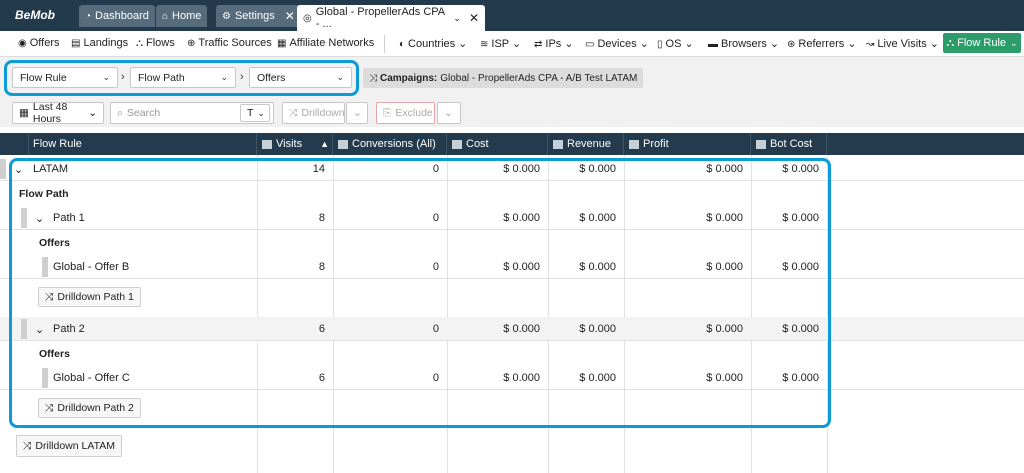 Image resolution: width=1024 pixels, height=473 pixels. I want to click on tab-campaign: ◎ Global - PropellerAds CPA - ... ⌄ ✕, so click(391, 18).